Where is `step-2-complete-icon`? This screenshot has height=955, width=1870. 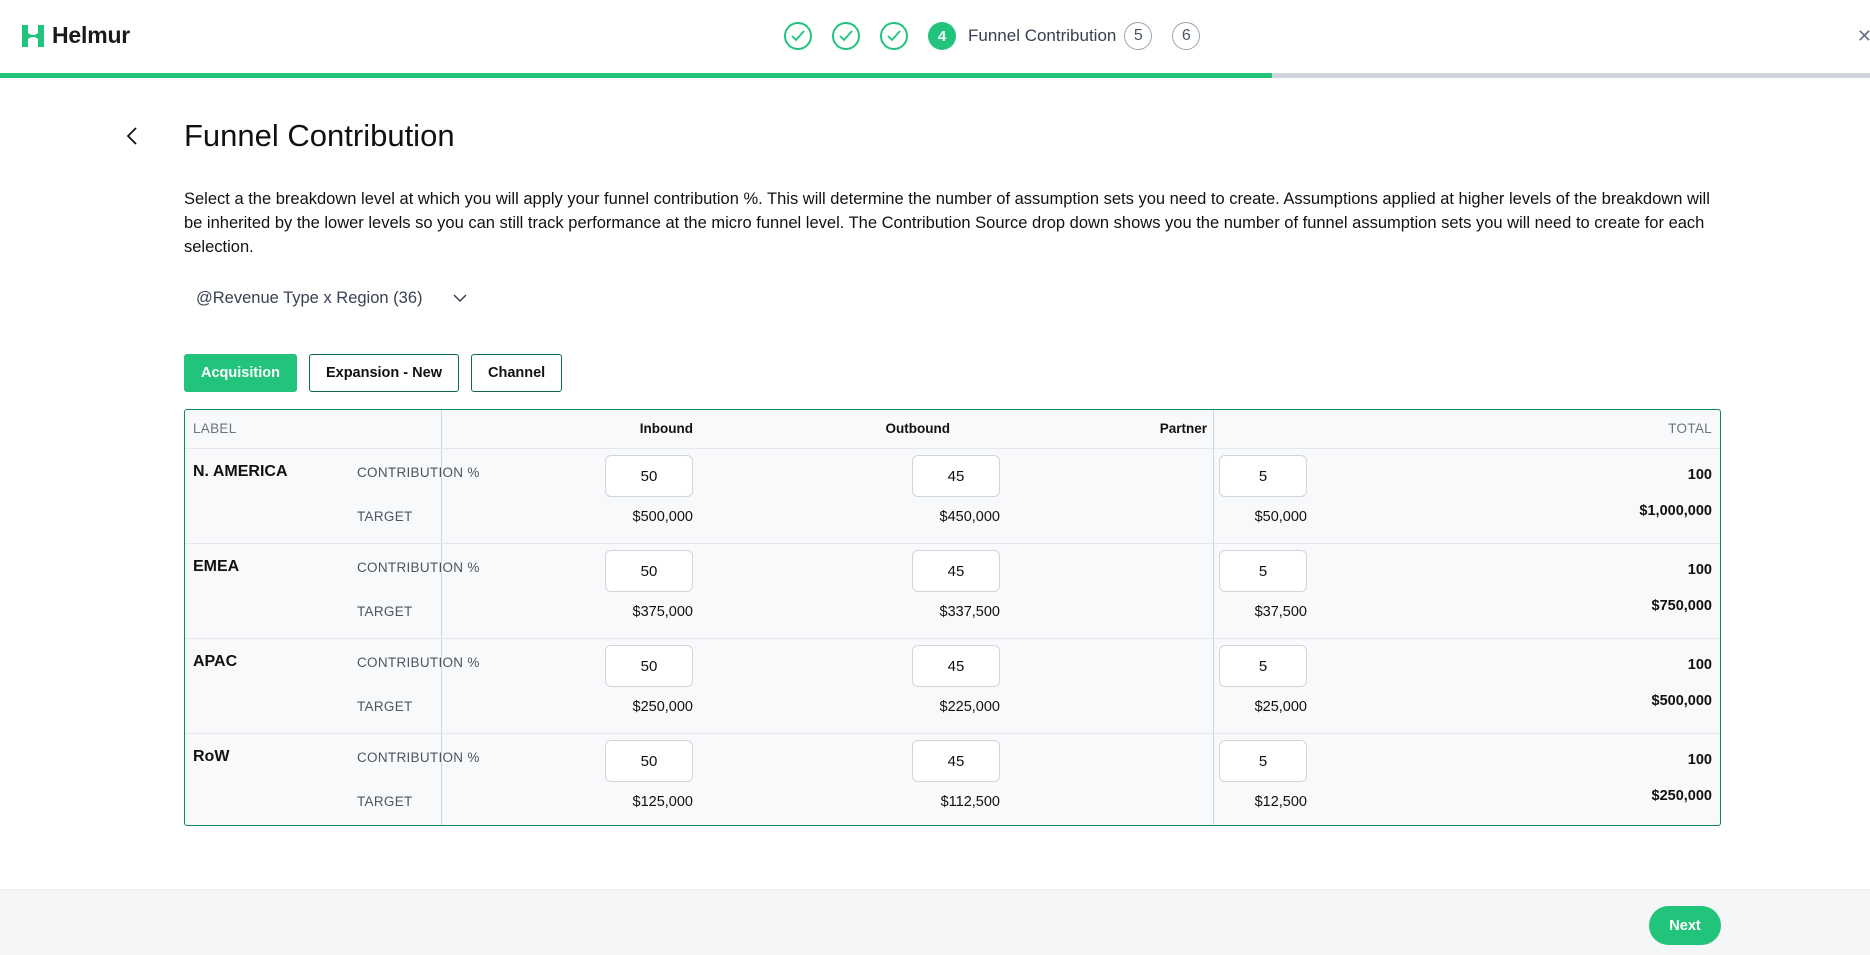
step-2-complete-icon is located at coordinates (846, 36).